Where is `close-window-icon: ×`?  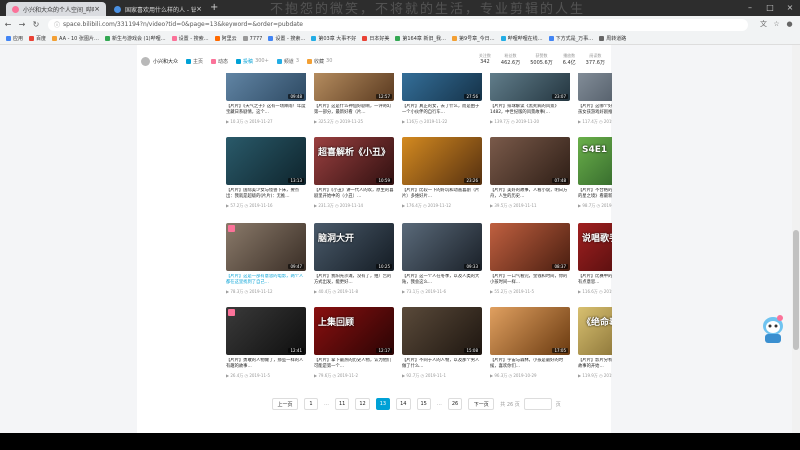 close-window-icon: × is located at coordinates (790, 8).